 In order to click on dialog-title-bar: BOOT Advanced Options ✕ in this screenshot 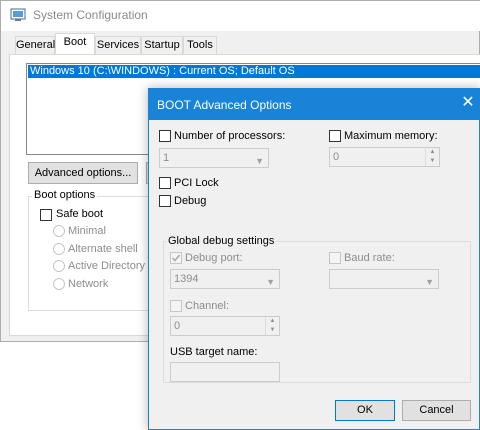, I will do `click(314, 104)`.